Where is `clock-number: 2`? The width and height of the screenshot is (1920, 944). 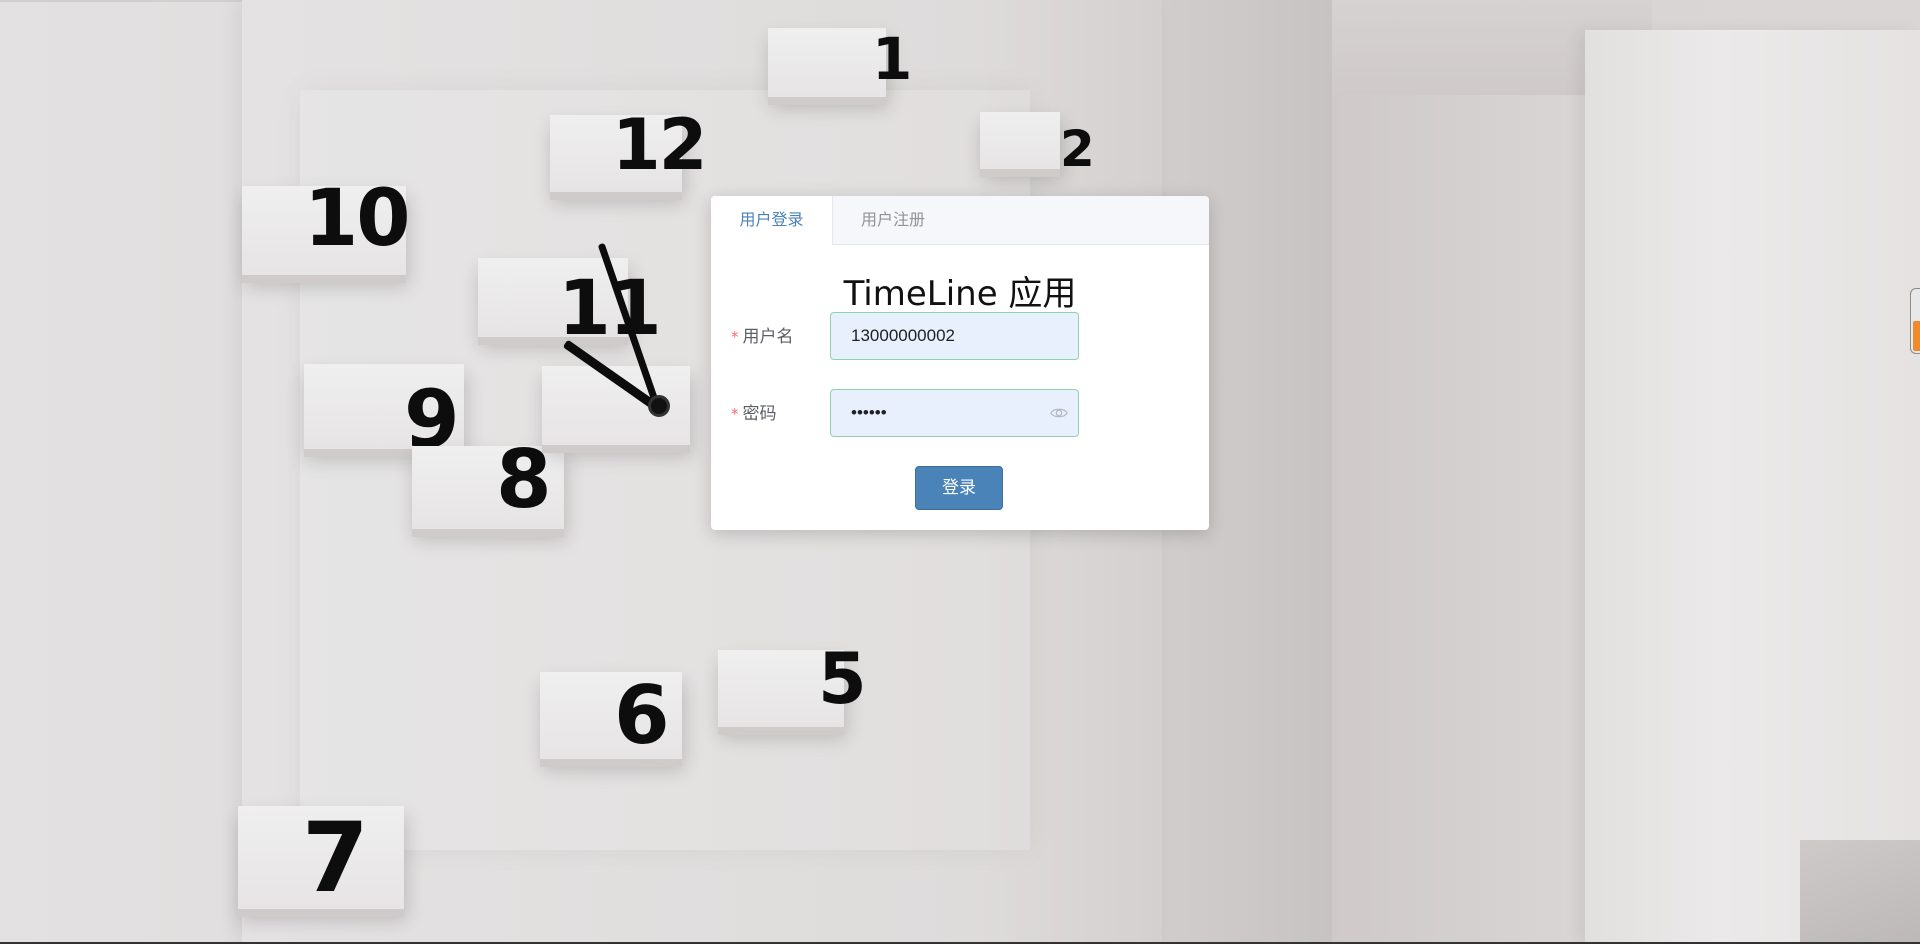
clock-number: 2 is located at coordinates (1077, 149).